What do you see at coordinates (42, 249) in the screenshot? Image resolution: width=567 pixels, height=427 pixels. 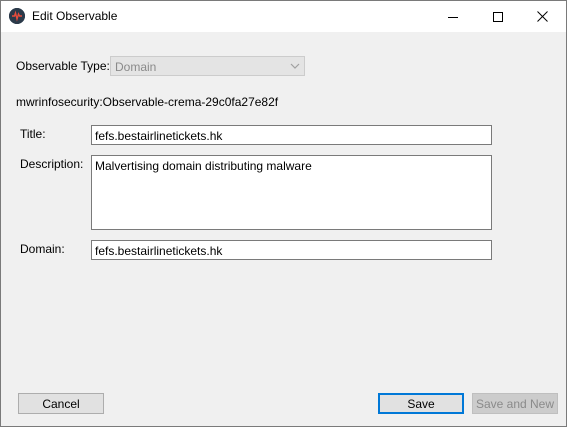 I see `domain-label: Domain:` at bounding box center [42, 249].